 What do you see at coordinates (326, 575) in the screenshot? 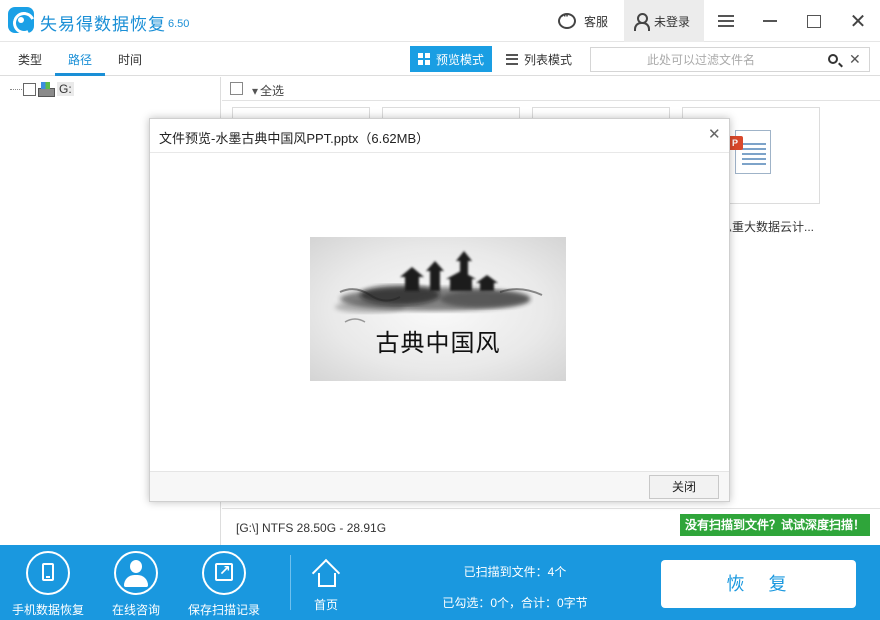
I see `home-icon` at bounding box center [326, 575].